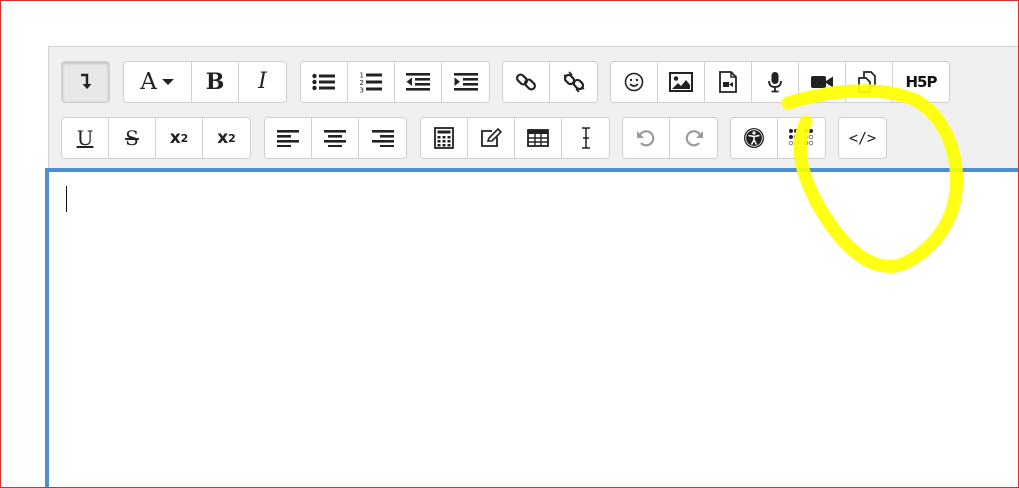 The height and width of the screenshot is (488, 1019). What do you see at coordinates (175, 137) in the screenshot?
I see `subscript-x-label: x` at bounding box center [175, 137].